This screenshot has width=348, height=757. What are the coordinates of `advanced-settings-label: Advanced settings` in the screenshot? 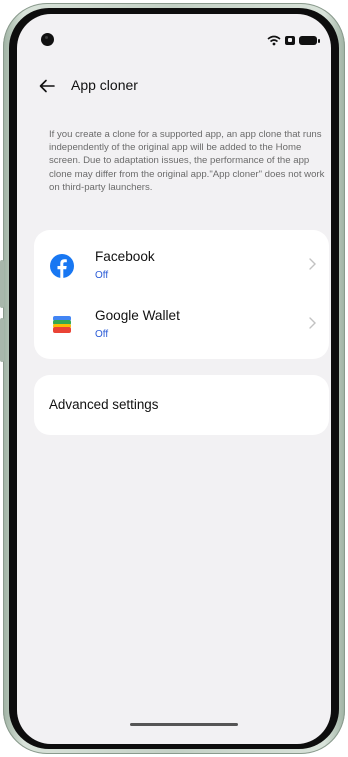 It's located at (104, 404).